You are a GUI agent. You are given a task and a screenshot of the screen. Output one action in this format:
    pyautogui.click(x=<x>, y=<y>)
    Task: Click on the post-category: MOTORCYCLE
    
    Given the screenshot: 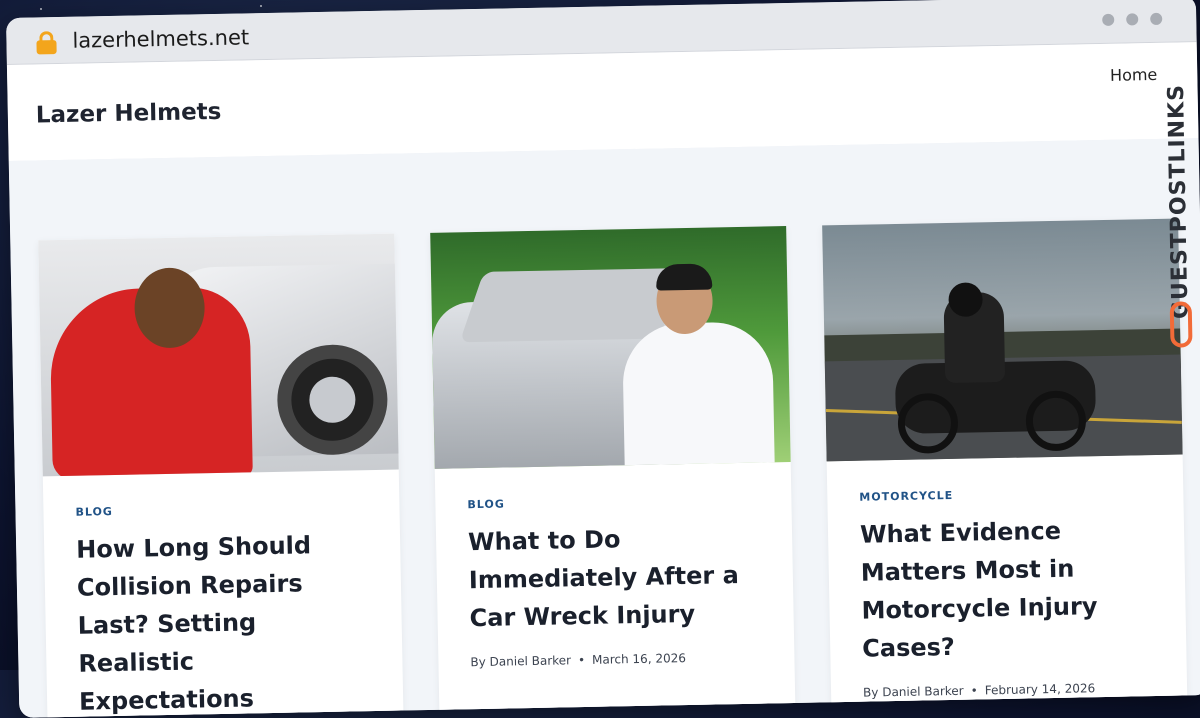 What is the action you would take?
    pyautogui.click(x=1005, y=494)
    